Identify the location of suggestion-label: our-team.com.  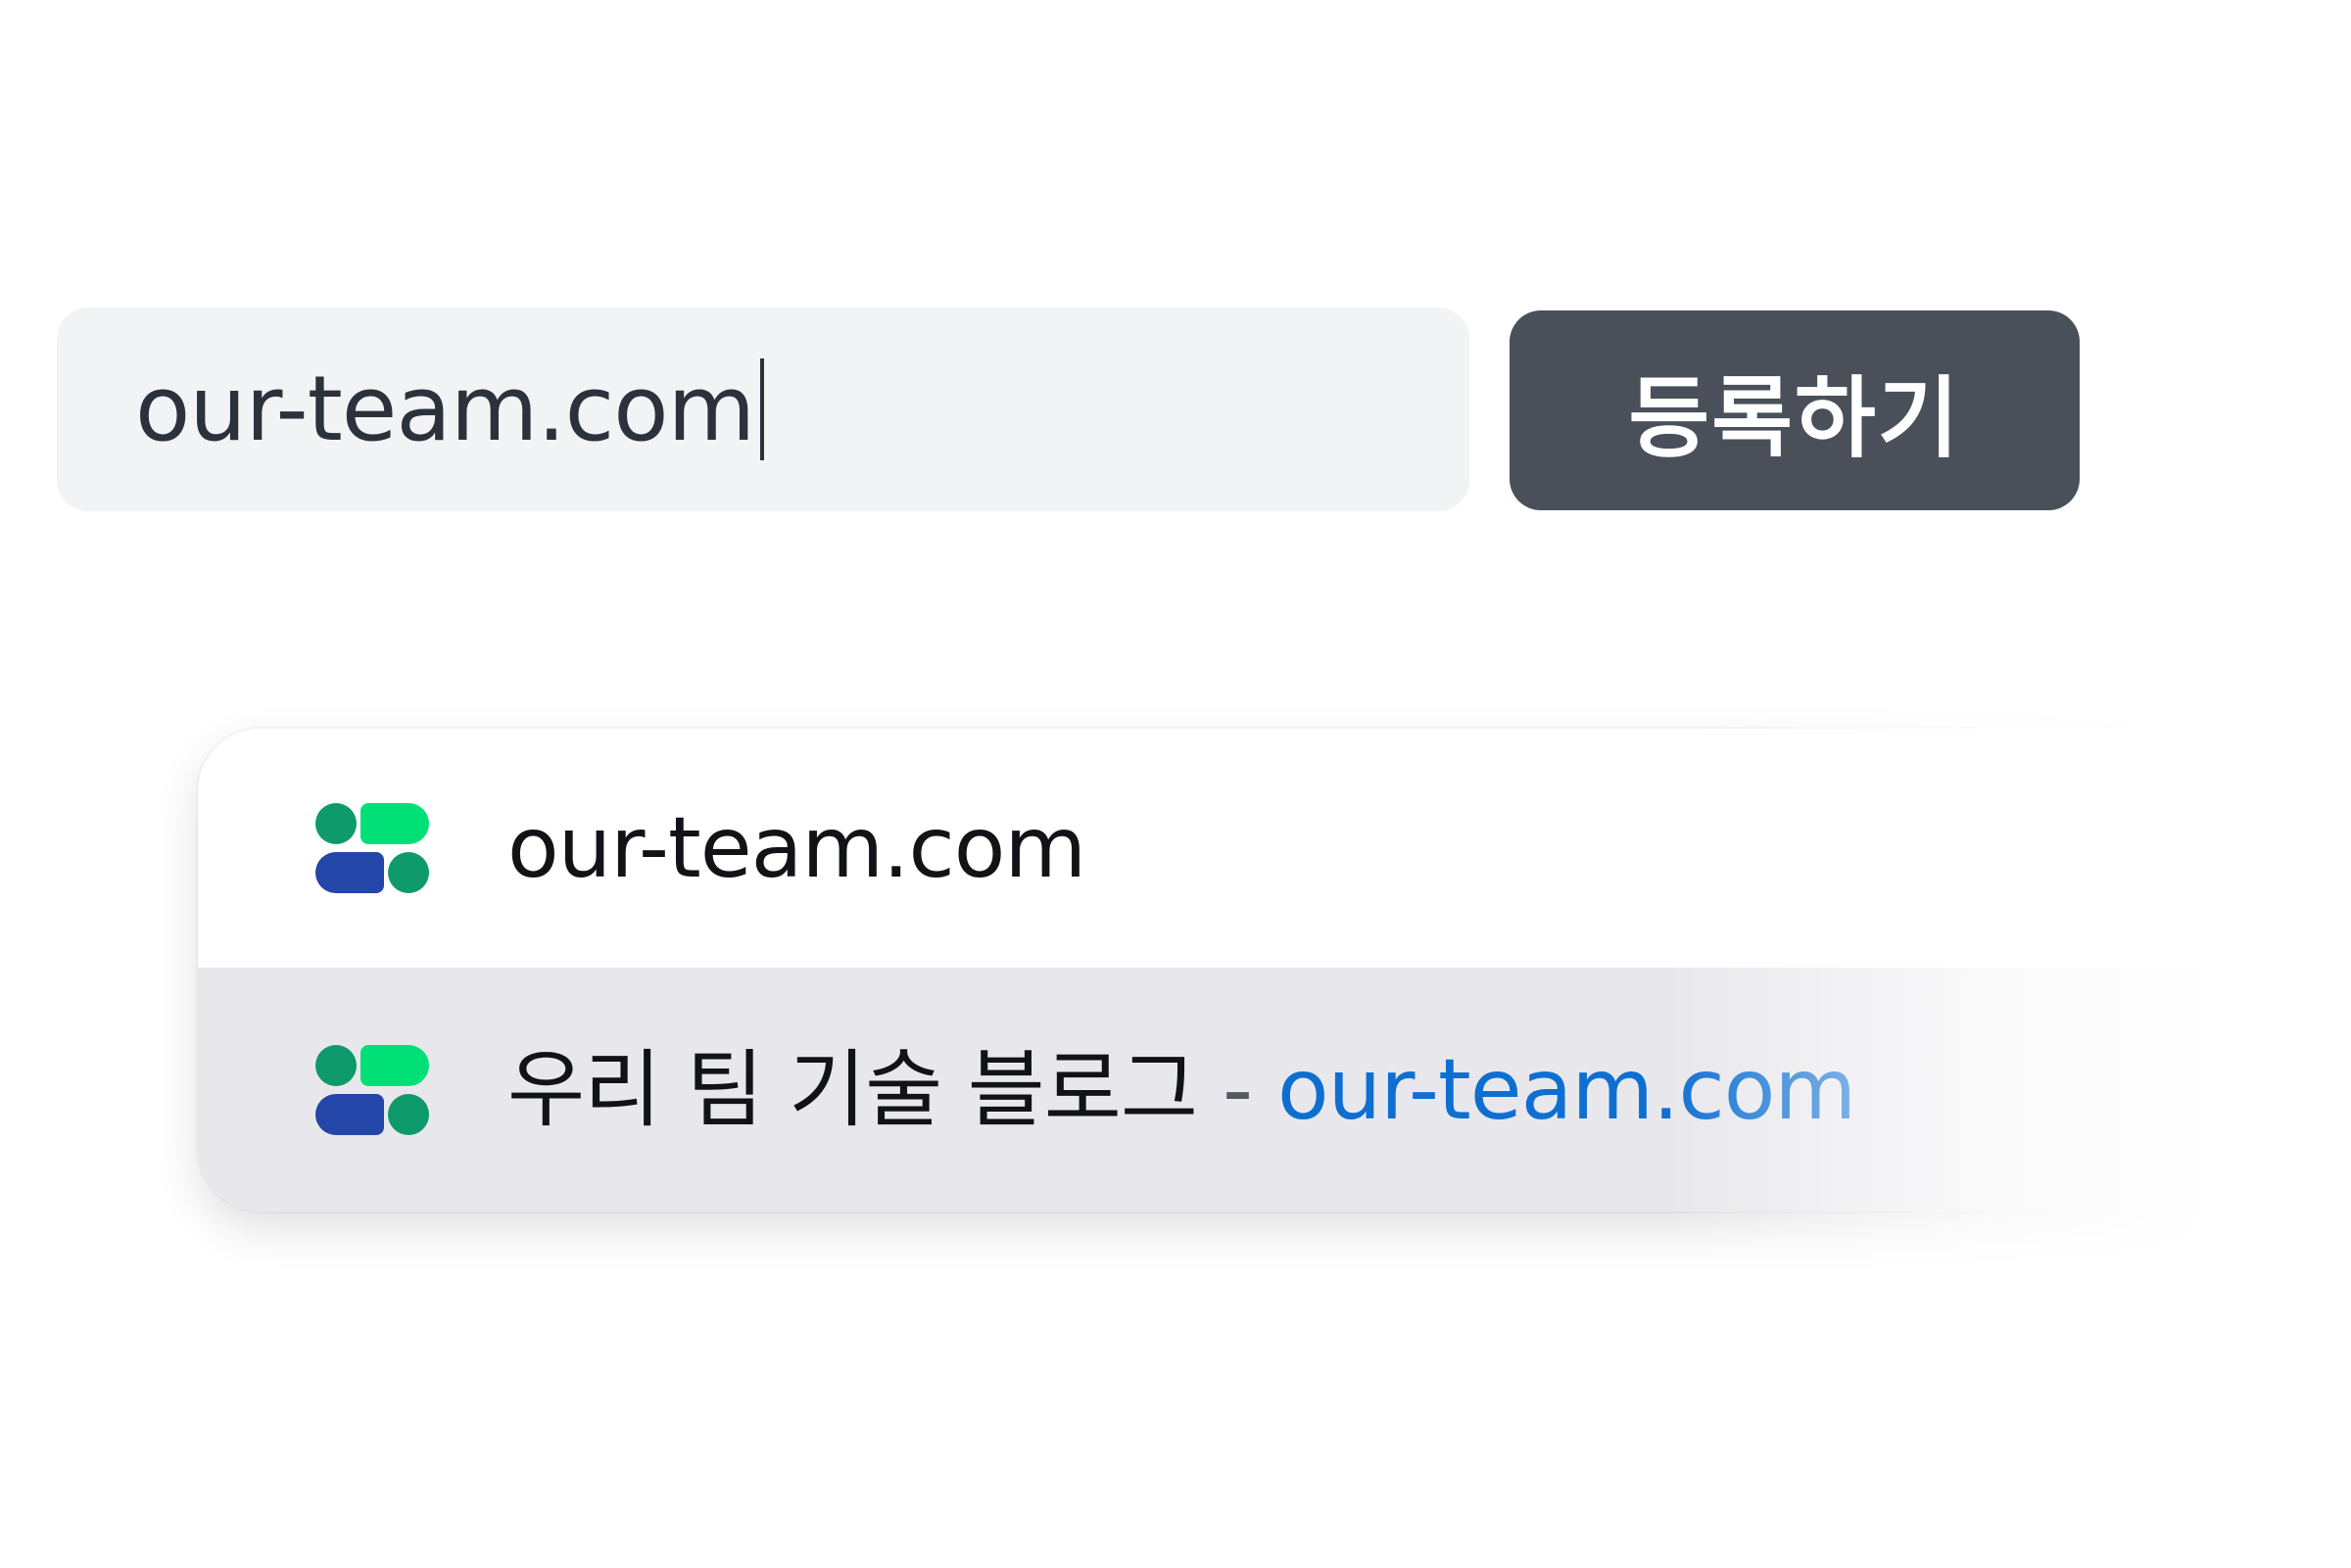
(796, 848).